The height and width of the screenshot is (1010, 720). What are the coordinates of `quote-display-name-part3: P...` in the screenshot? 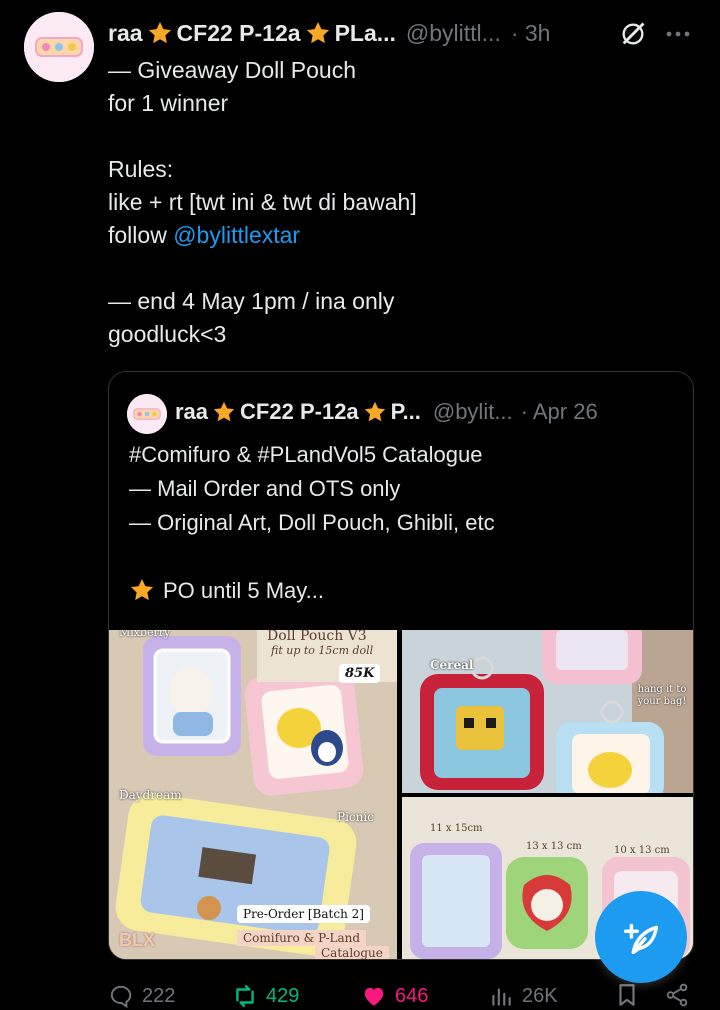 It's located at (406, 412).